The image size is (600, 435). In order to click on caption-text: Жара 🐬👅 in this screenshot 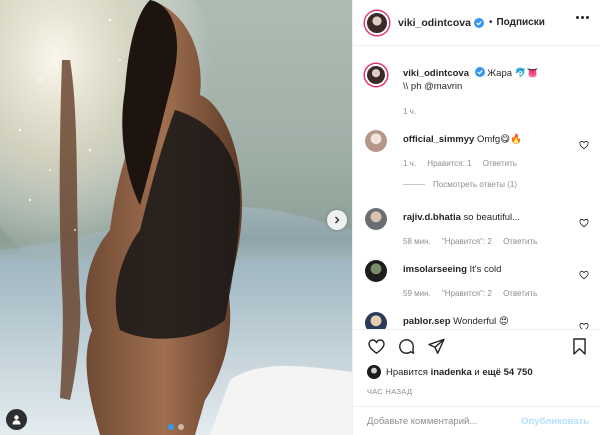, I will do `click(513, 73)`.